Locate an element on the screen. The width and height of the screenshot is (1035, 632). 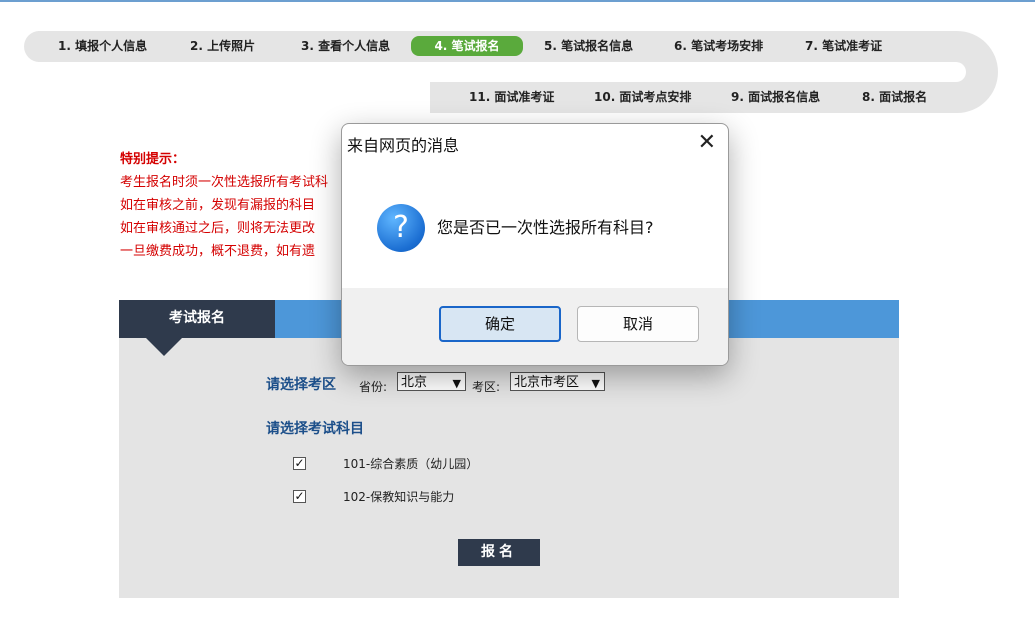
notice-line: 一旦缴费成功，概不退费，如有遗 is located at coordinates (218, 251).